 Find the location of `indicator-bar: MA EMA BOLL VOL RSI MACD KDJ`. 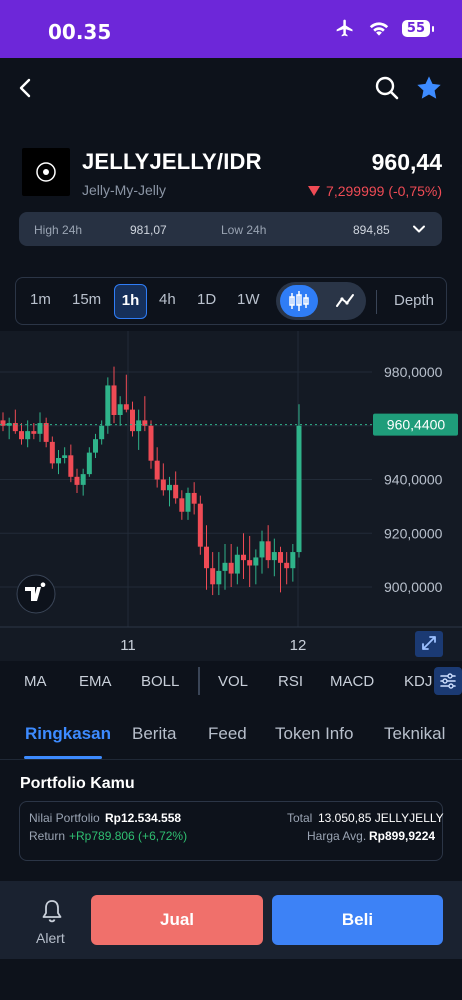

indicator-bar: MA EMA BOLL VOL RSI MACD KDJ is located at coordinates (231, 681).